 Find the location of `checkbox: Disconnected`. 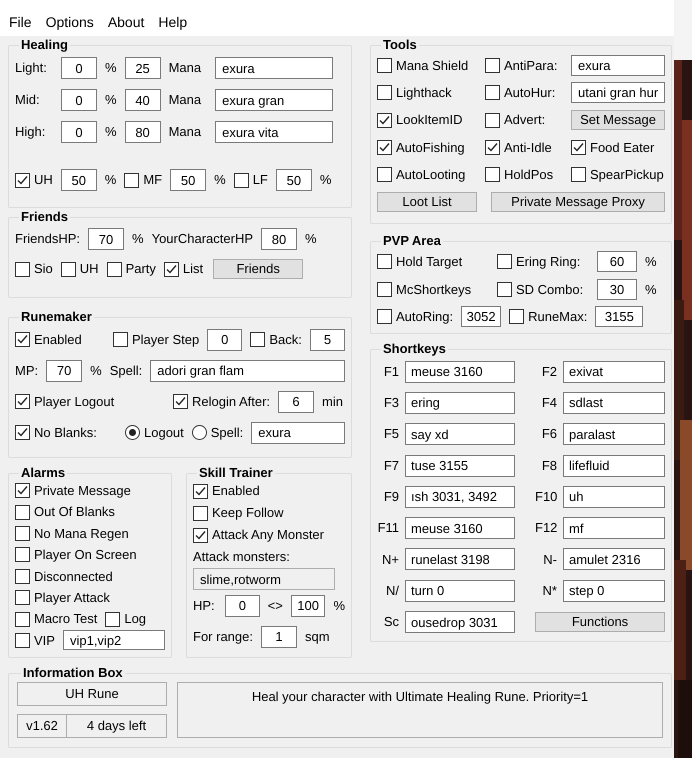

checkbox: Disconnected is located at coordinates (64, 576).